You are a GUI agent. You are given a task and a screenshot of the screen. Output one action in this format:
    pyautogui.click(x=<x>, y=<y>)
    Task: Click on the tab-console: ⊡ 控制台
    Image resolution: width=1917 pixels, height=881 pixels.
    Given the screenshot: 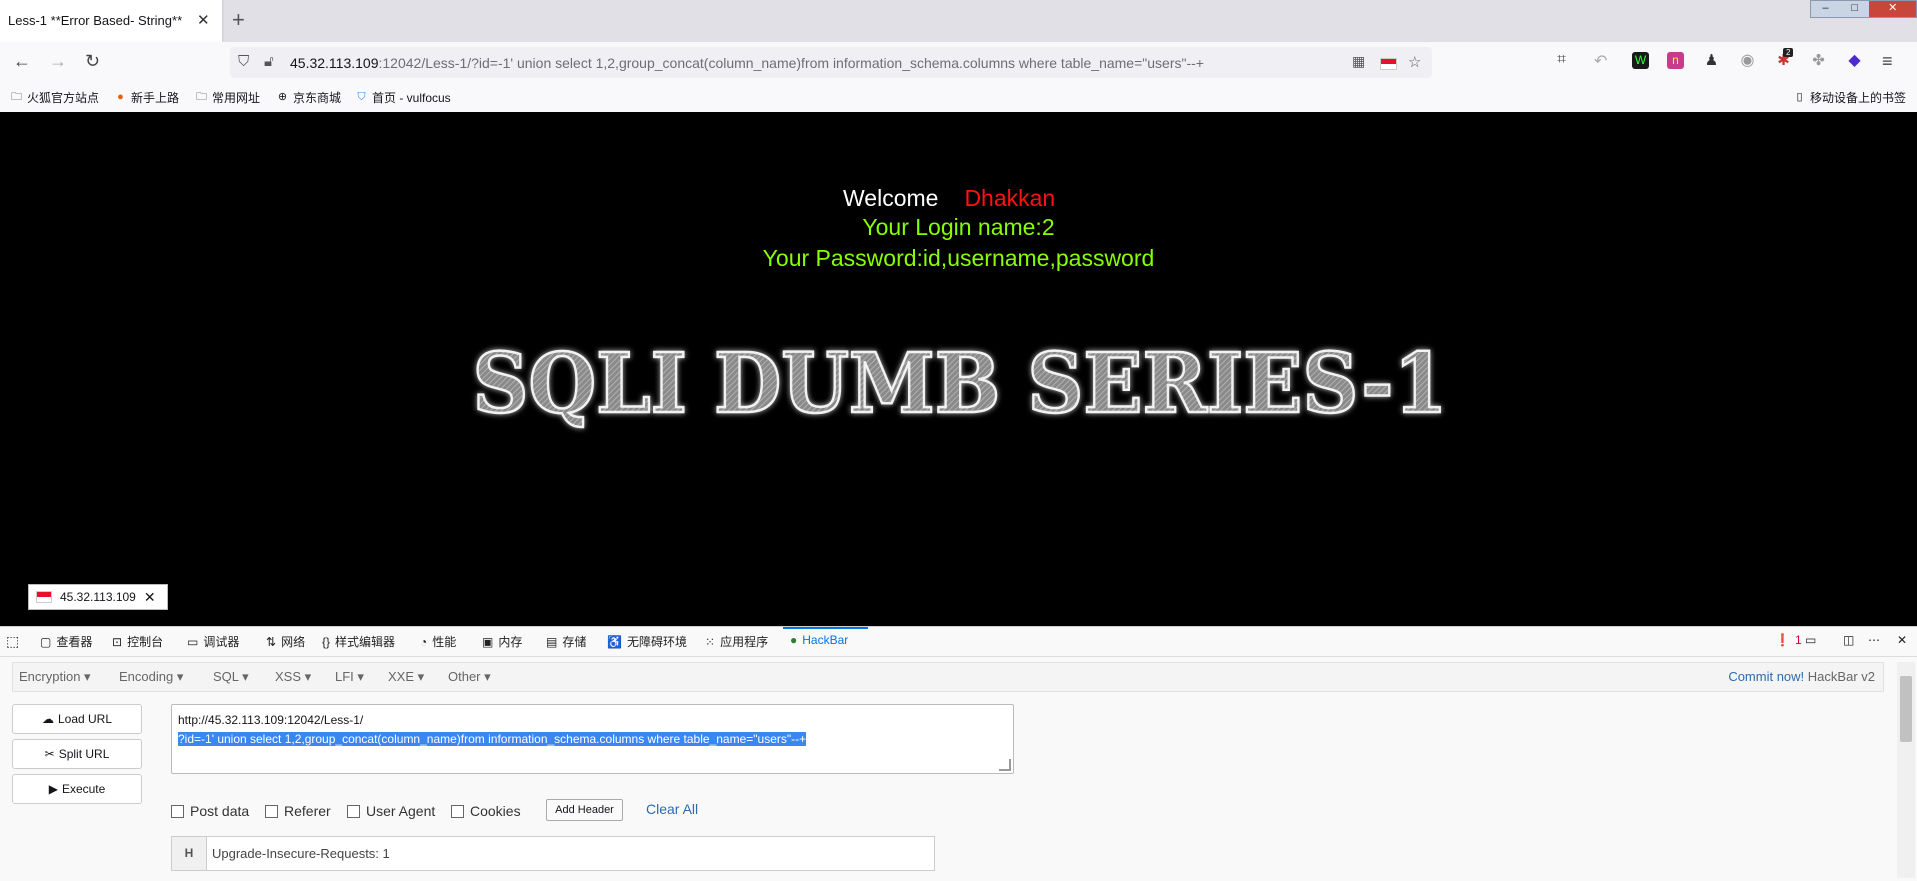 What is the action you would take?
    pyautogui.click(x=137, y=641)
    